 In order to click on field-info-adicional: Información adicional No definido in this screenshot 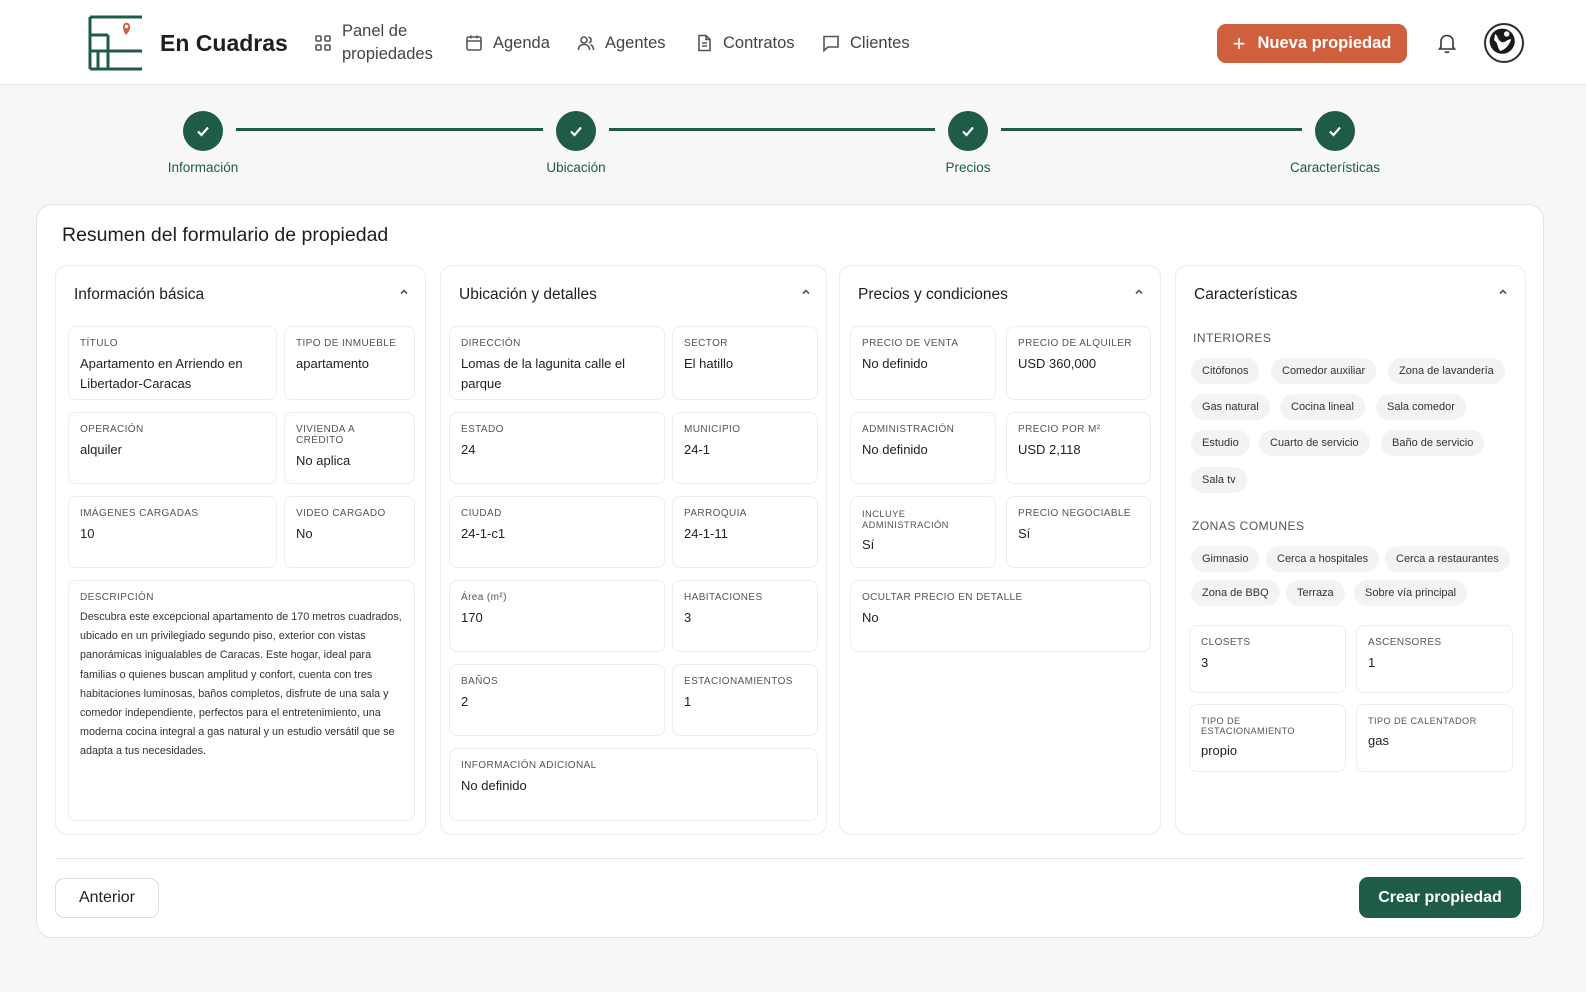, I will do `click(633, 784)`.